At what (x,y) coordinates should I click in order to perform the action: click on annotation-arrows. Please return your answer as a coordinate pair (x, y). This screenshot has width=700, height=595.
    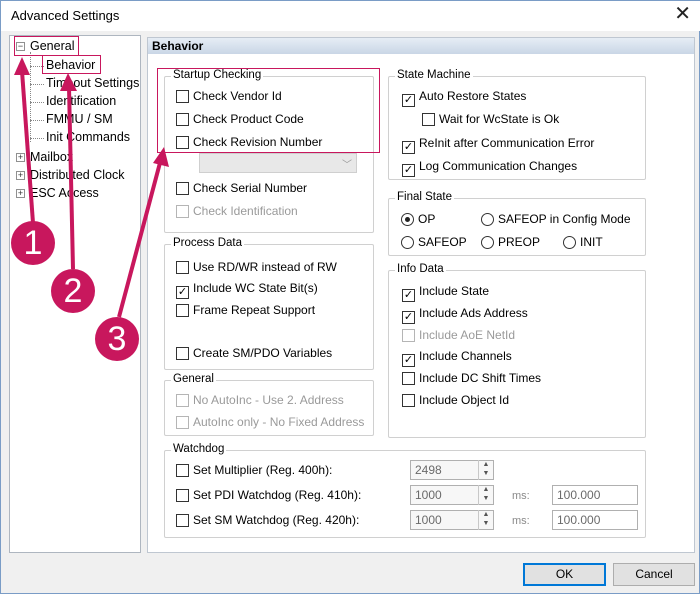
    Looking at the image, I should click on (91, 187).